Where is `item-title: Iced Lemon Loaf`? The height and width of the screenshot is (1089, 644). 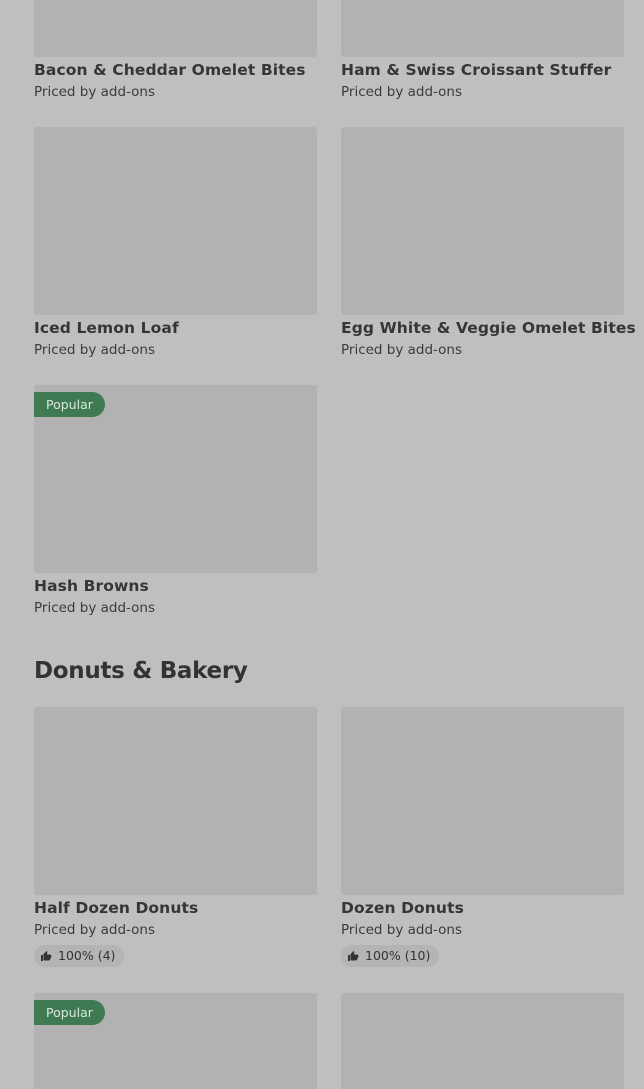
item-title: Iced Lemon Loaf is located at coordinates (106, 328).